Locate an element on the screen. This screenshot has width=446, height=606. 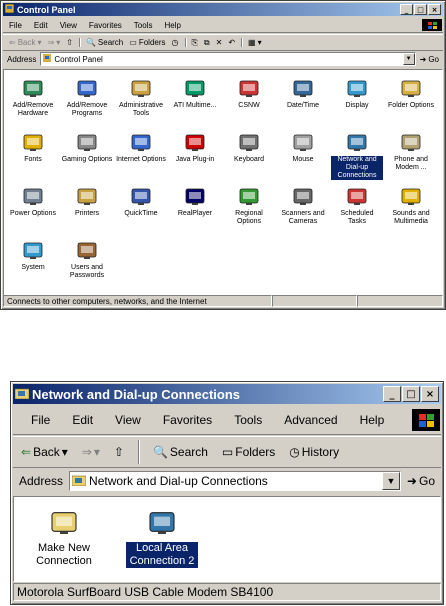
applet-regional-options: Regional Options is located at coordinates (249, 211).